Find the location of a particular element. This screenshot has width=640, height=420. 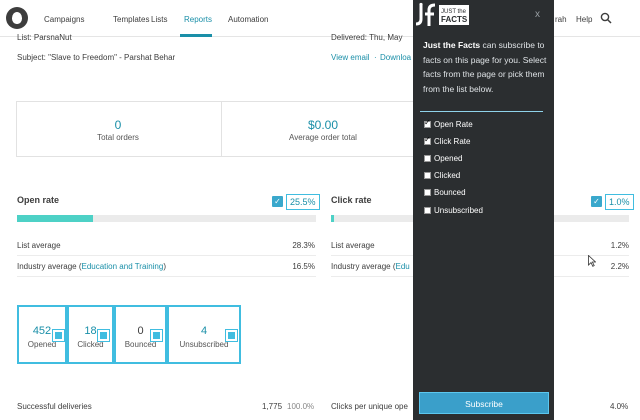

view-email-link: View email is located at coordinates (350, 57).